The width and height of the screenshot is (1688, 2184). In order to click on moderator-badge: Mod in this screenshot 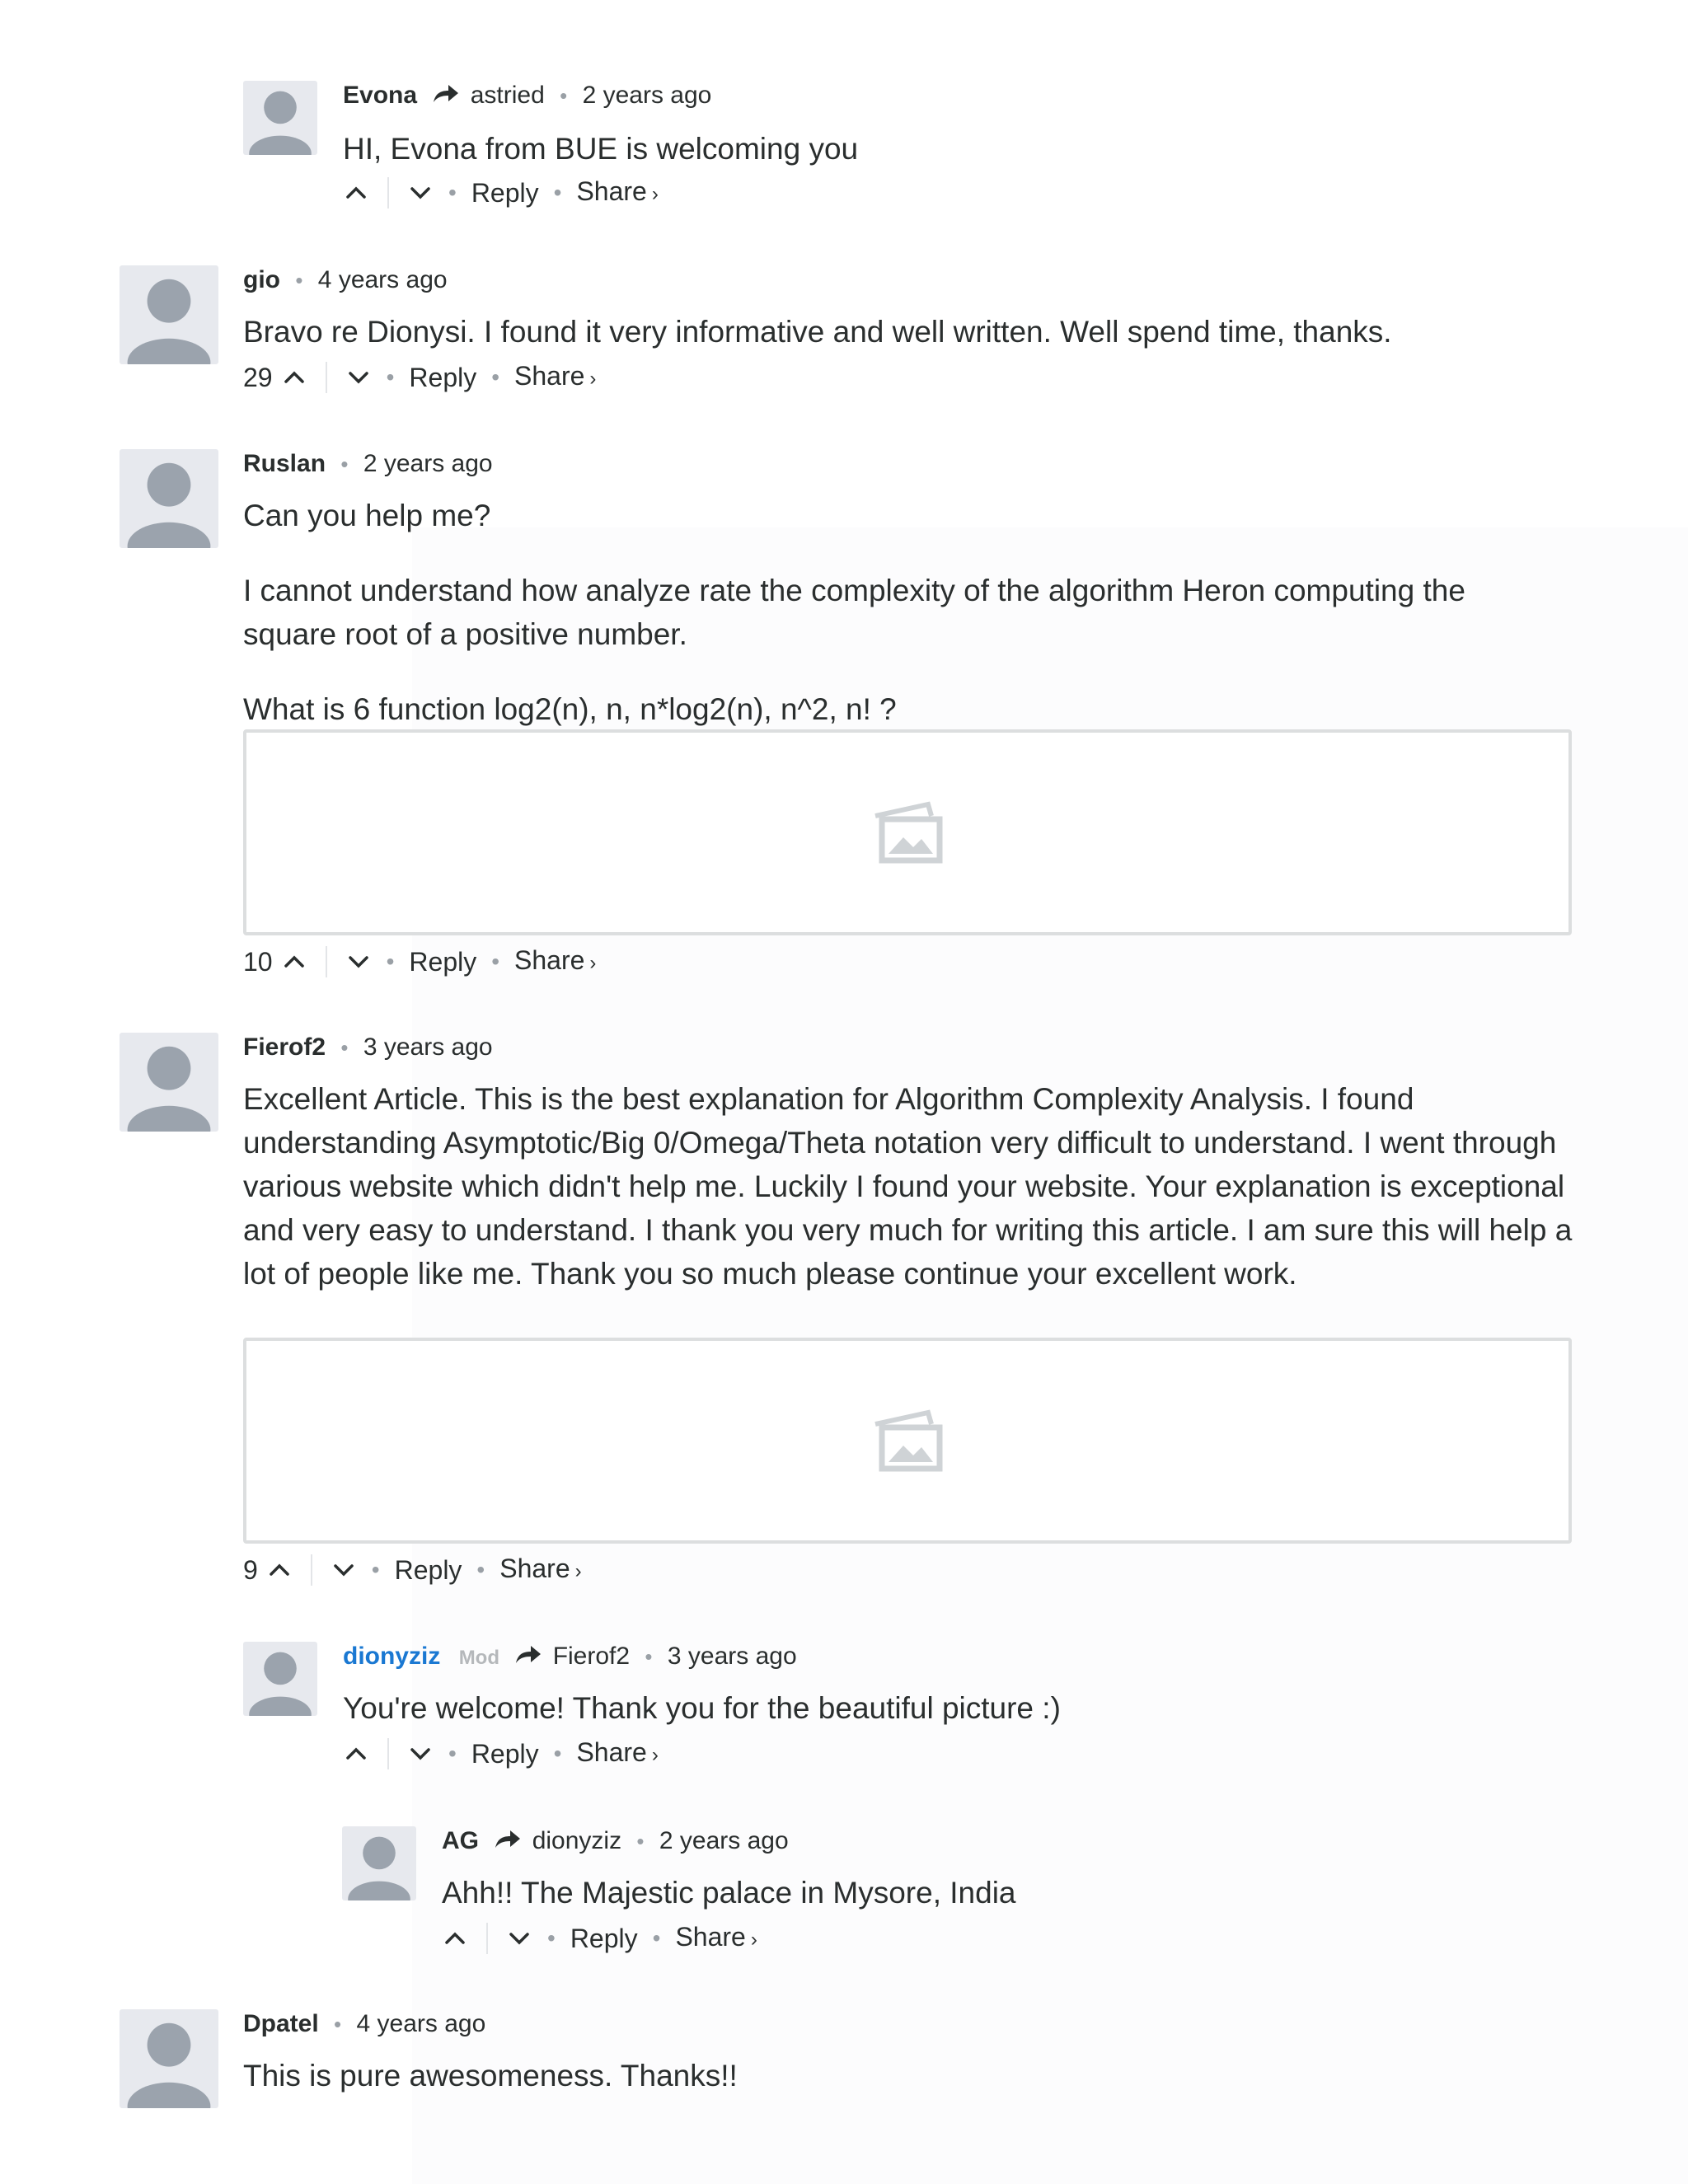, I will do `click(479, 1658)`.